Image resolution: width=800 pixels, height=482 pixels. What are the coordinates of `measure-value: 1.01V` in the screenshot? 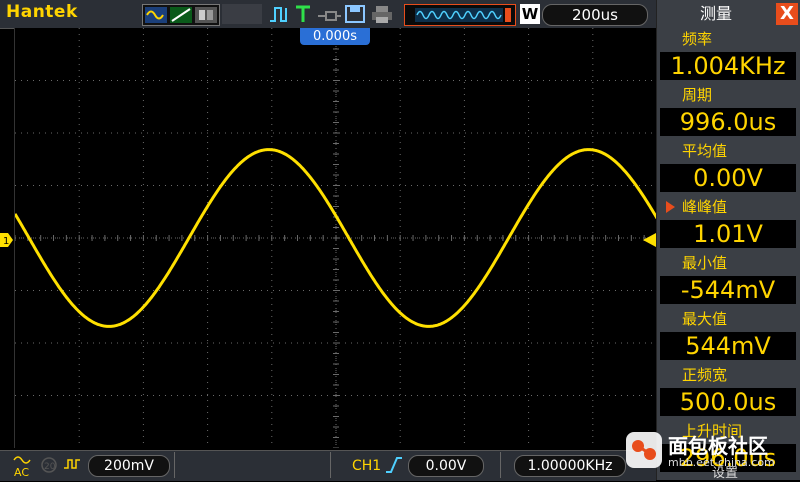 It's located at (728, 234).